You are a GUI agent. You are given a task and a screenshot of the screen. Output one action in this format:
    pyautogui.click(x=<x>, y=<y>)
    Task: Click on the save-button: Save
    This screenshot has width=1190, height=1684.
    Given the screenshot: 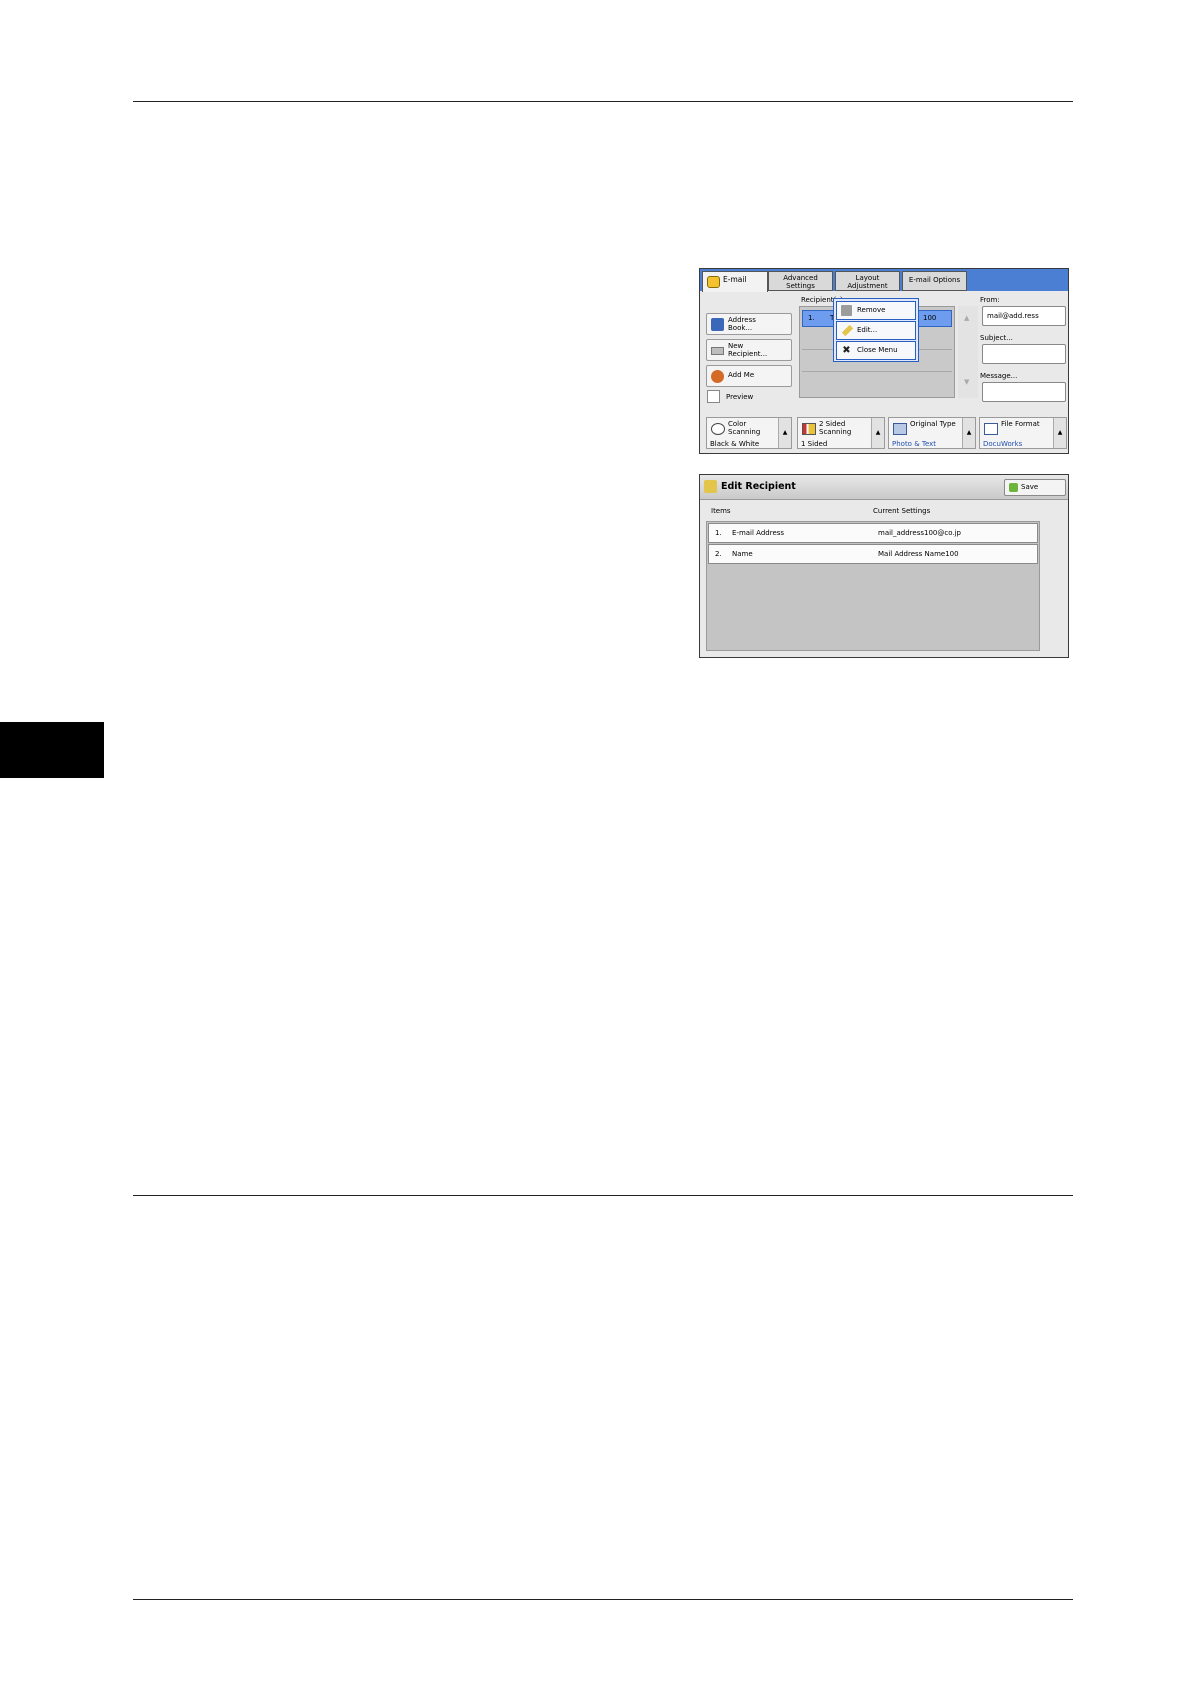 What is the action you would take?
    pyautogui.click(x=1035, y=487)
    